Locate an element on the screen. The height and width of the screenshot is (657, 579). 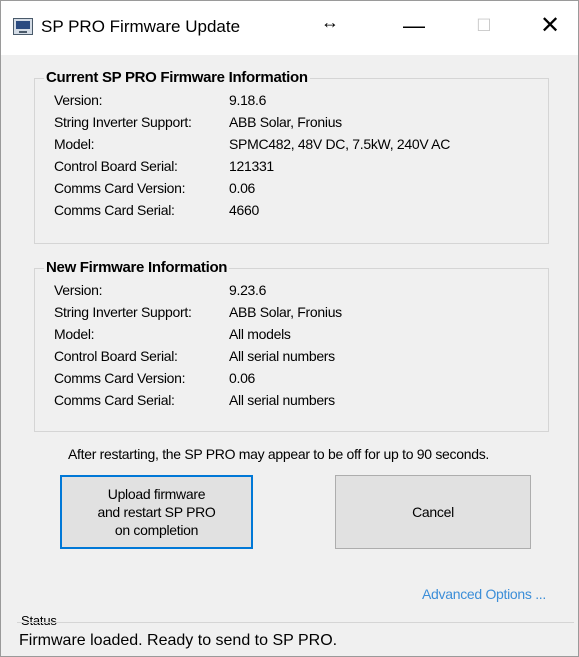
current-firmware-heading: Current SP PRO Firmware Information is located at coordinates (177, 77).